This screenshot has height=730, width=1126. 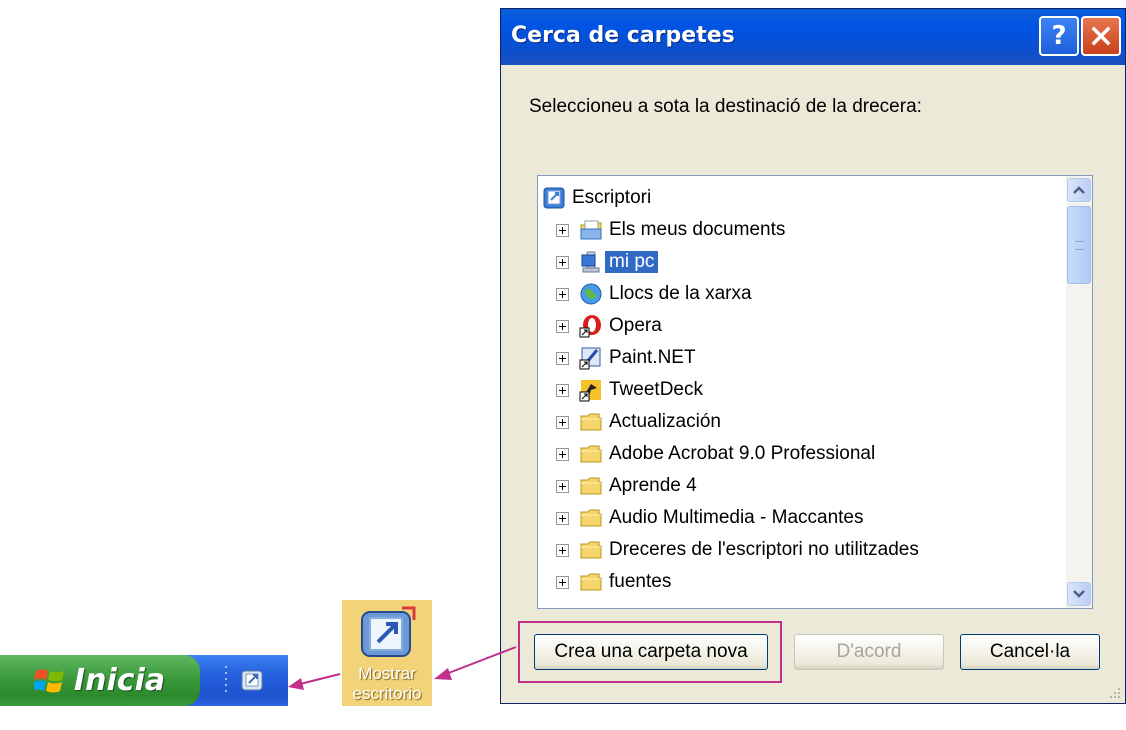 I want to click on arrow-to-quicklaunch, so click(x=314, y=681).